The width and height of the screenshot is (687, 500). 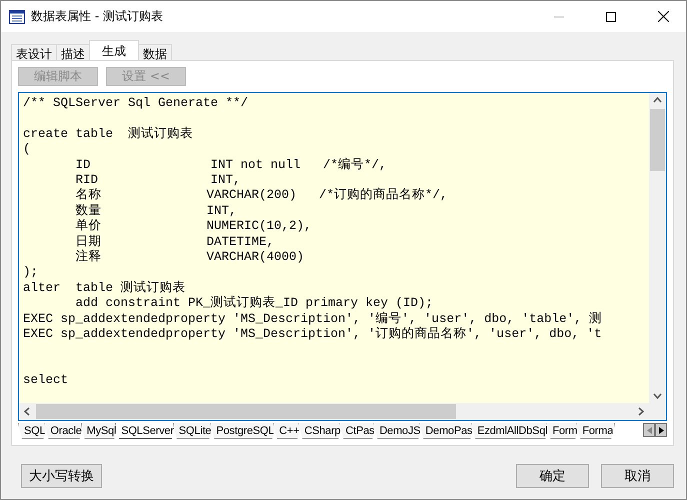 What do you see at coordinates (97, 16) in the screenshot?
I see `window-title: 数据表属性 - 测试订购表` at bounding box center [97, 16].